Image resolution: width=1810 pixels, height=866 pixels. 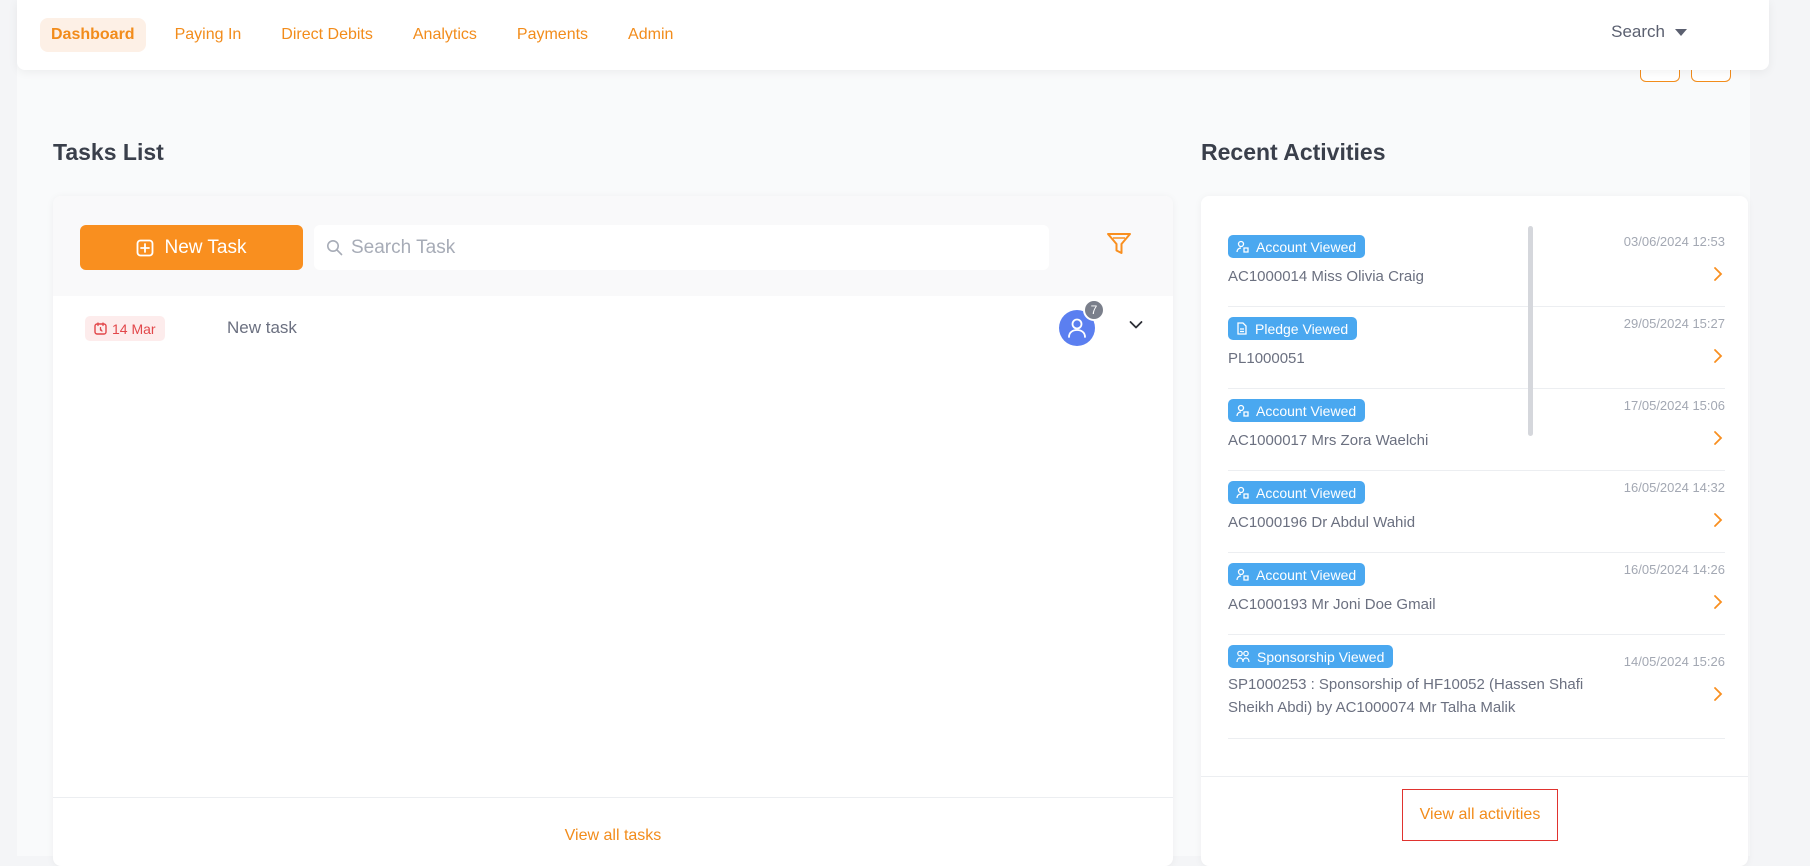 I want to click on nav-search-label: Search, so click(x=1638, y=31).